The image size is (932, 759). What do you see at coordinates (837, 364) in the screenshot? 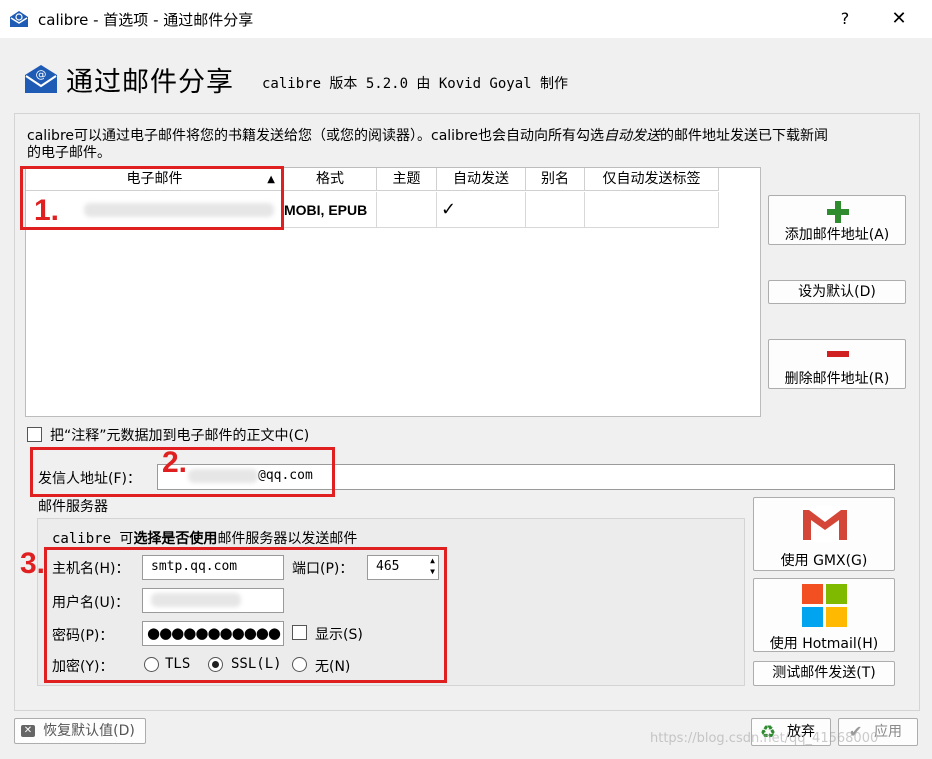
I see `remove-email-button: 删除邮件地址(R)` at bounding box center [837, 364].